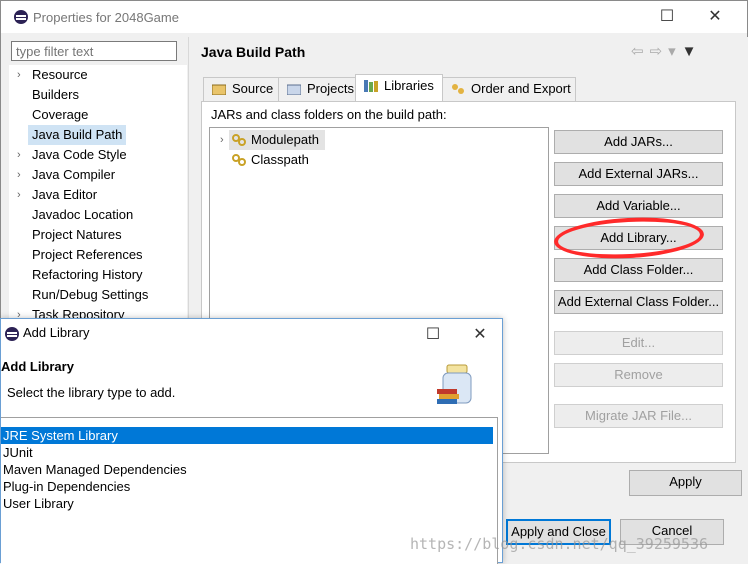 The image size is (748, 564). I want to click on tab-projects: Projects, so click(317, 89).